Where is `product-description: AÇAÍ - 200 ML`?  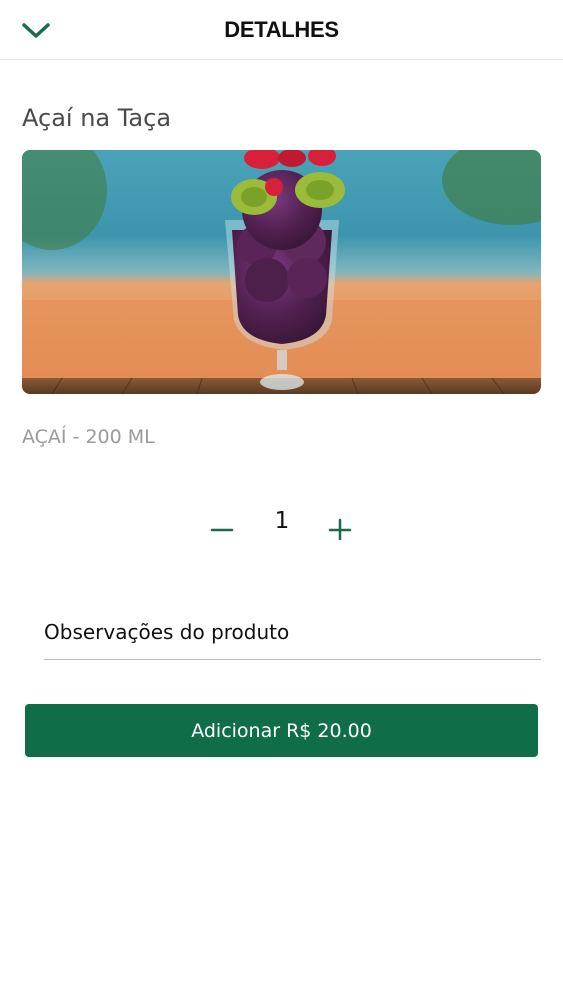
product-description: AÇAÍ - 200 ML is located at coordinates (88, 437).